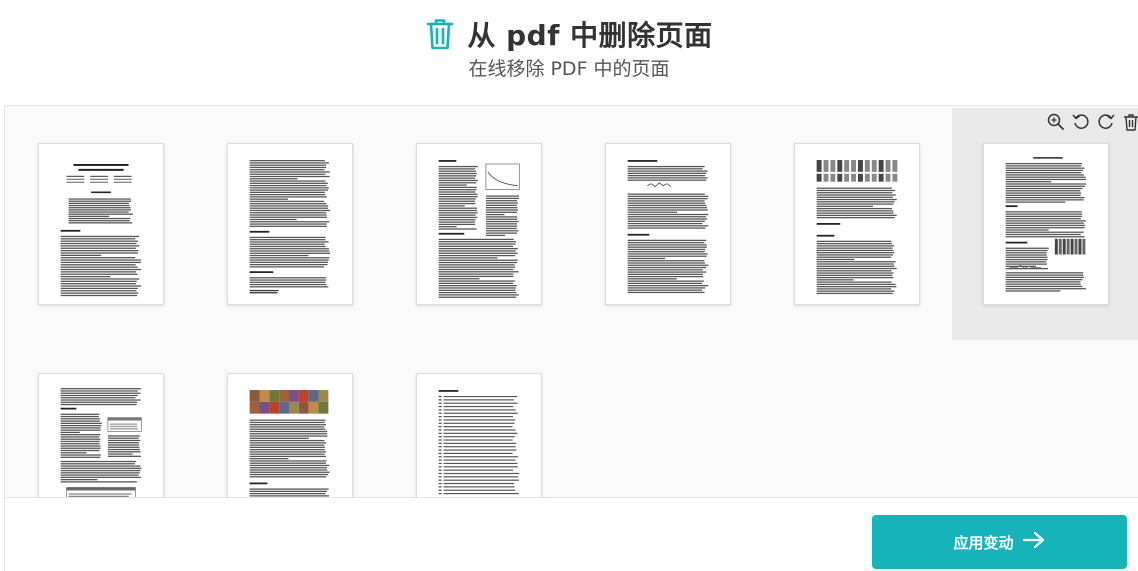 The height and width of the screenshot is (571, 1138). I want to click on page-tools, so click(1092, 122).